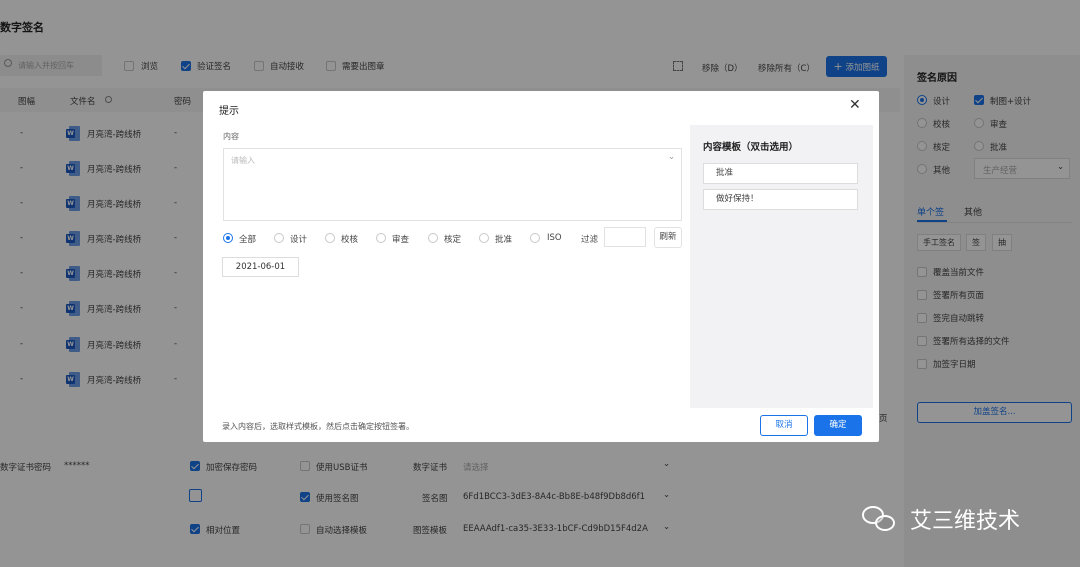 The image size is (1080, 567). What do you see at coordinates (243, 160) in the screenshot?
I see `content-placeholder: 请输入` at bounding box center [243, 160].